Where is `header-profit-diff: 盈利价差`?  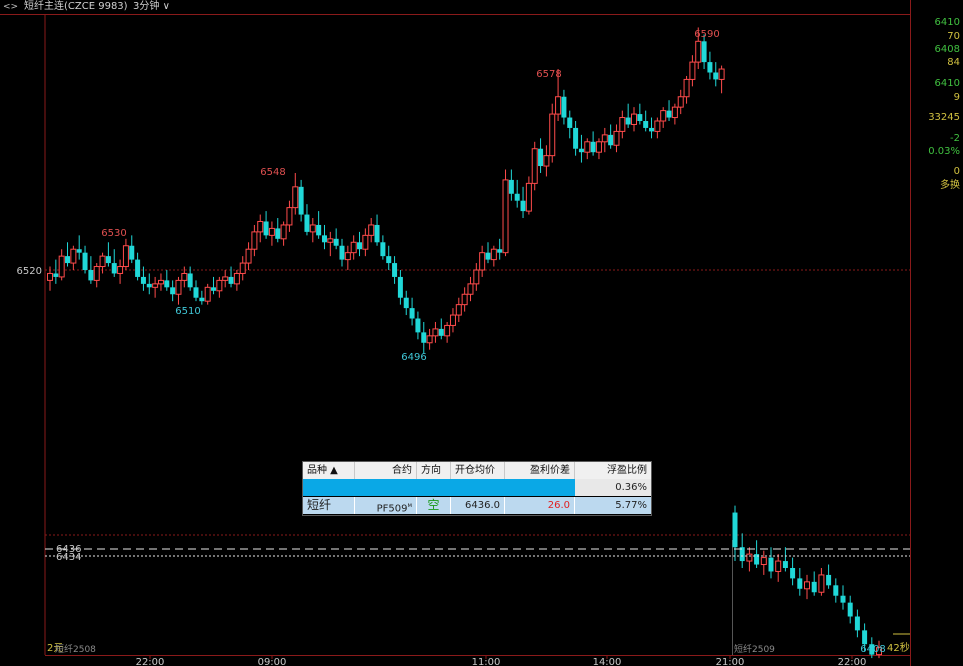
header-profit-diff: 盈利价差 is located at coordinates (540, 470).